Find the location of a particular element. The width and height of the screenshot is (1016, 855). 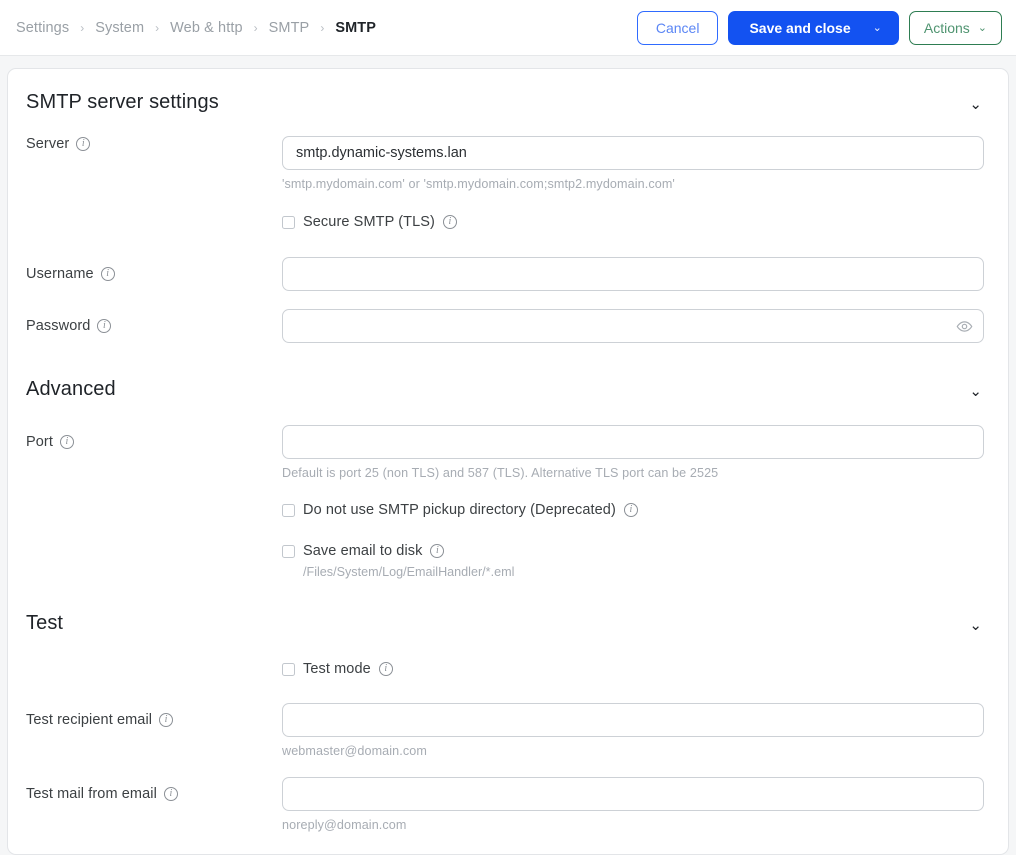

test-recipient-label: Test recipient email is located at coordinates (89, 720).